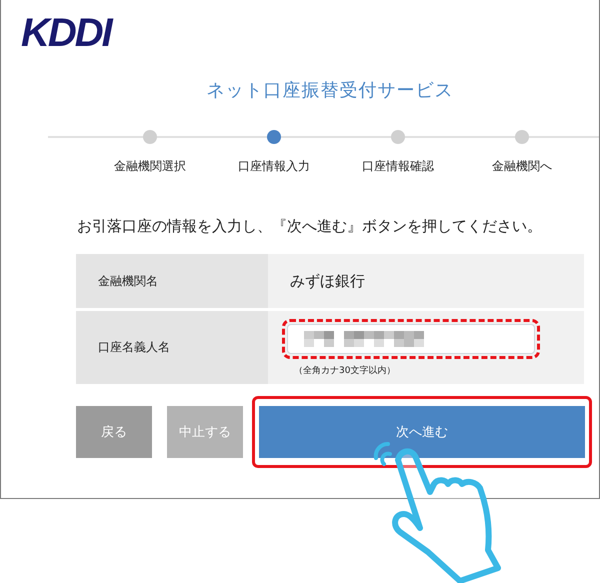 Image resolution: width=600 pixels, height=583 pixels. What do you see at coordinates (398, 166) in the screenshot?
I see `step-label: 口座情報確認` at bounding box center [398, 166].